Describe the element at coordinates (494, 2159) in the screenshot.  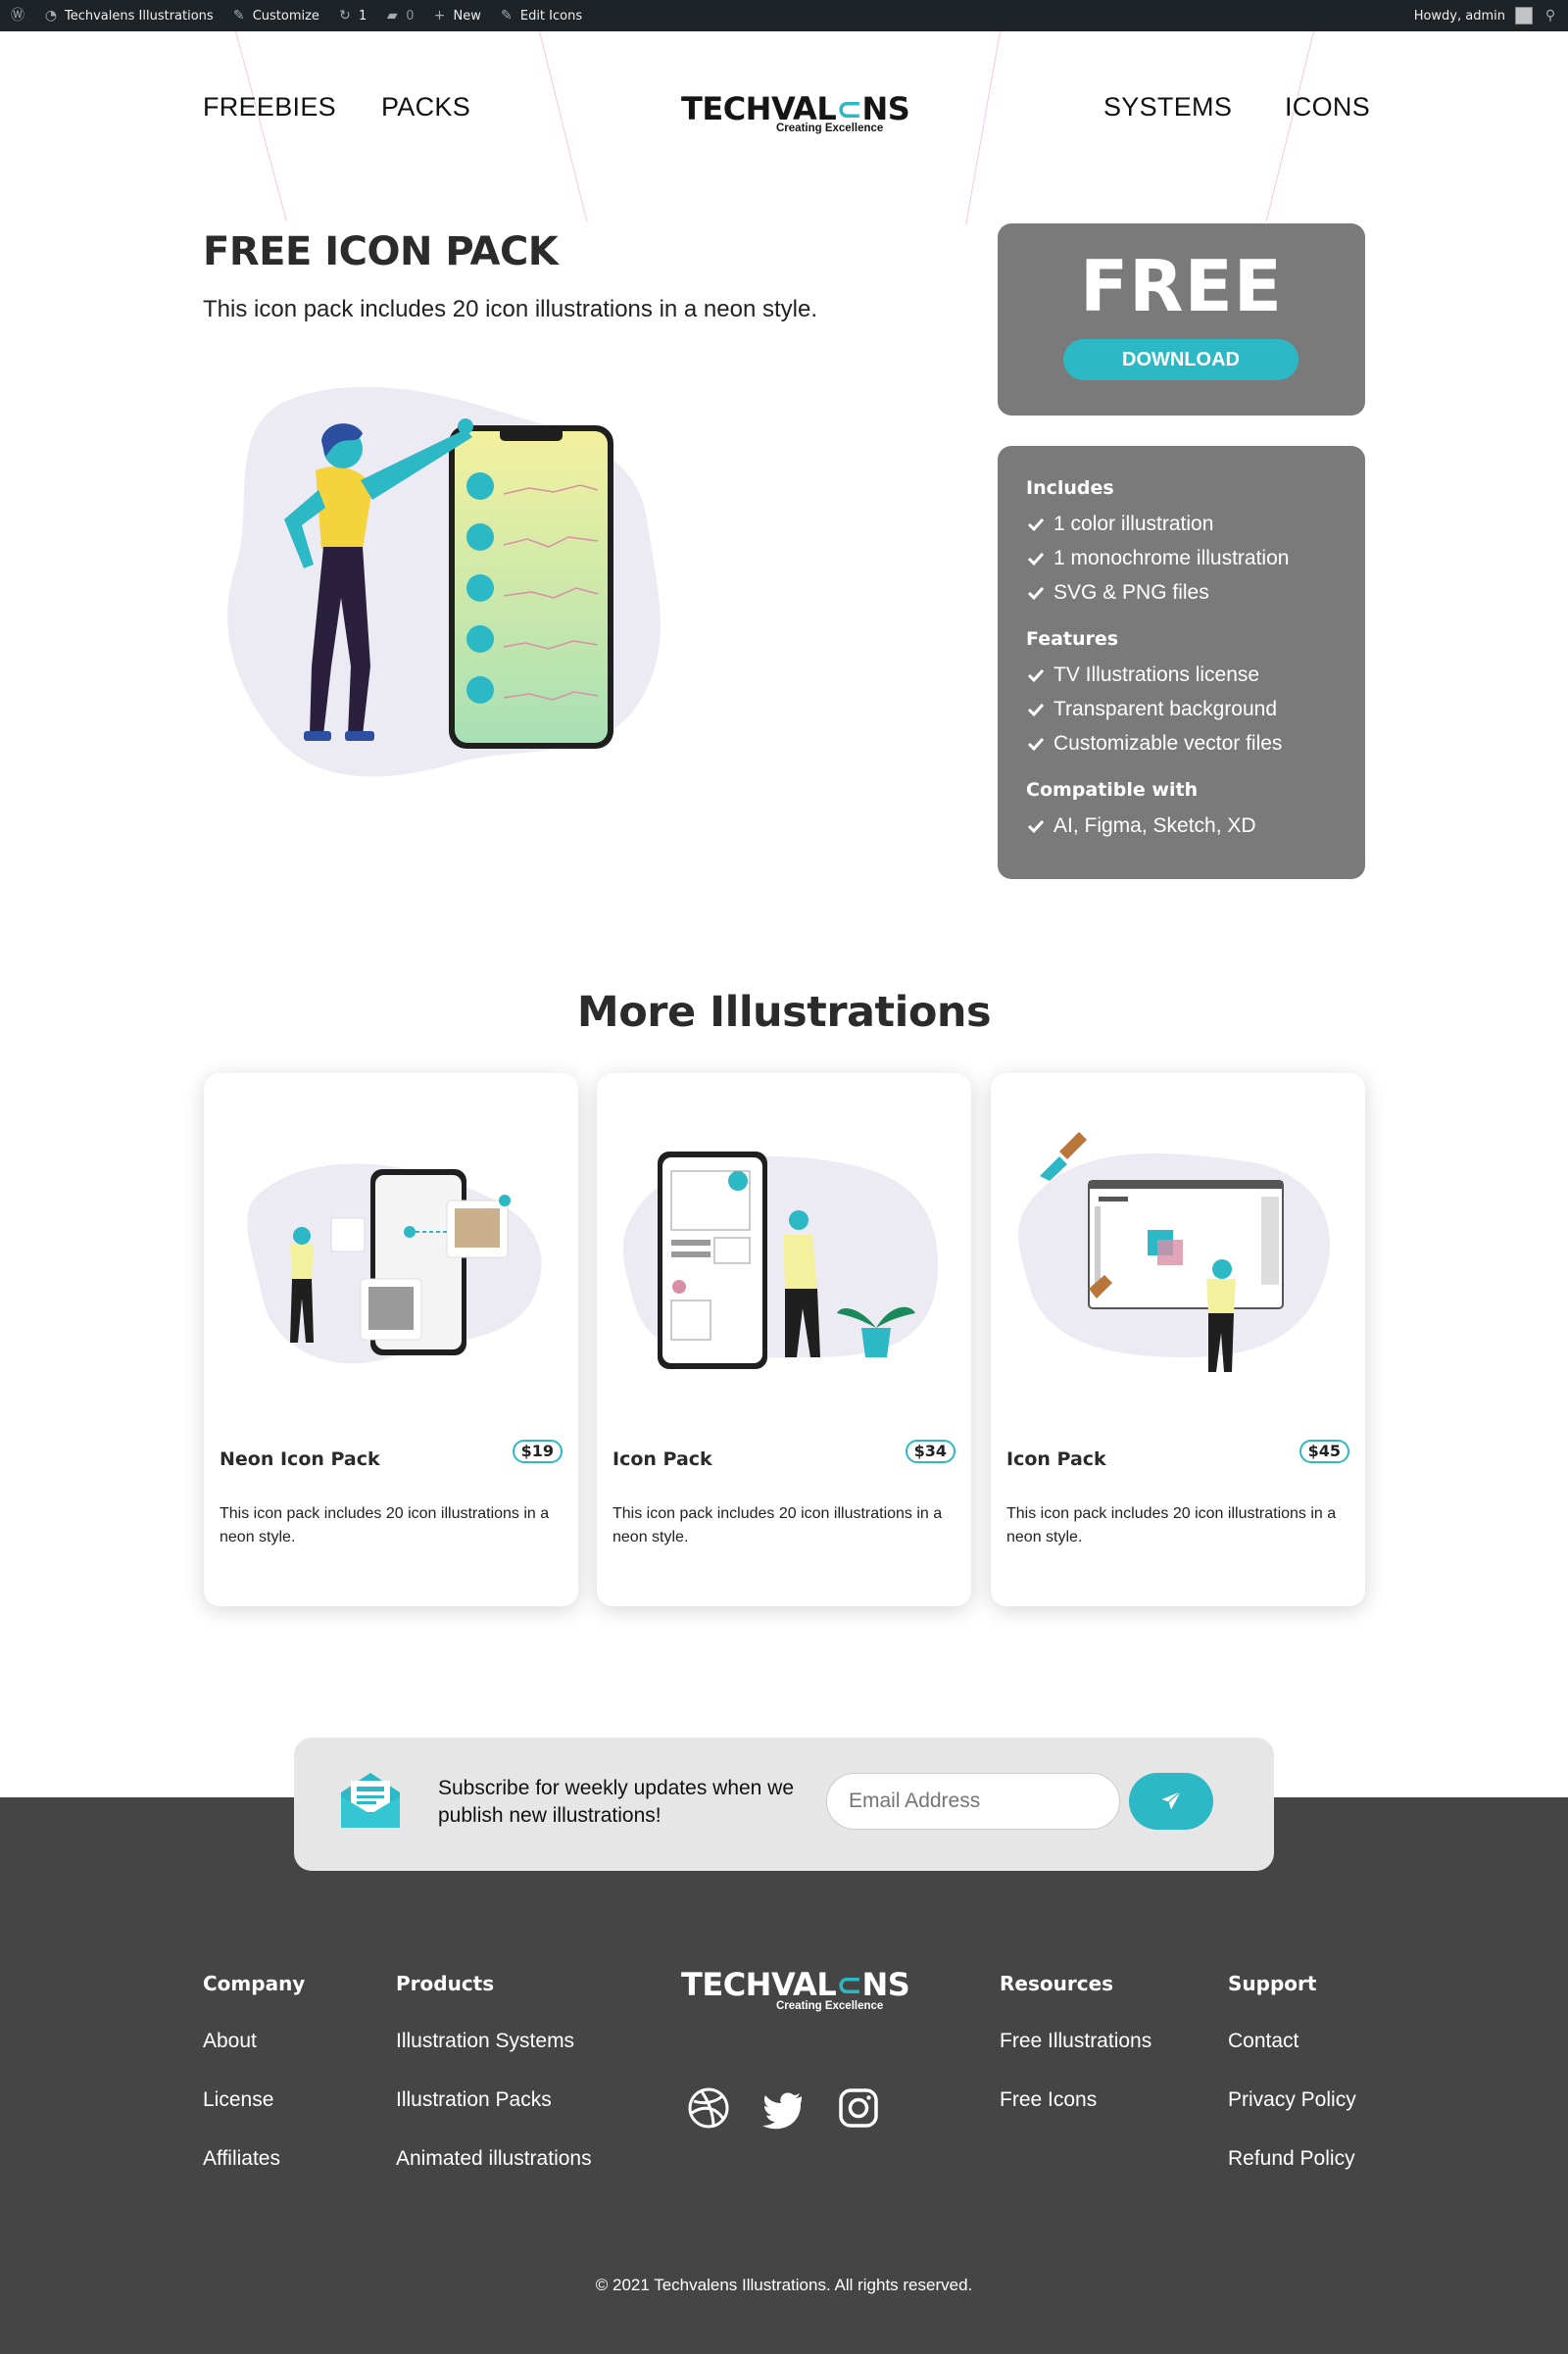
I see `footer-link-animated-illustrations: Animated illustrations` at that location.